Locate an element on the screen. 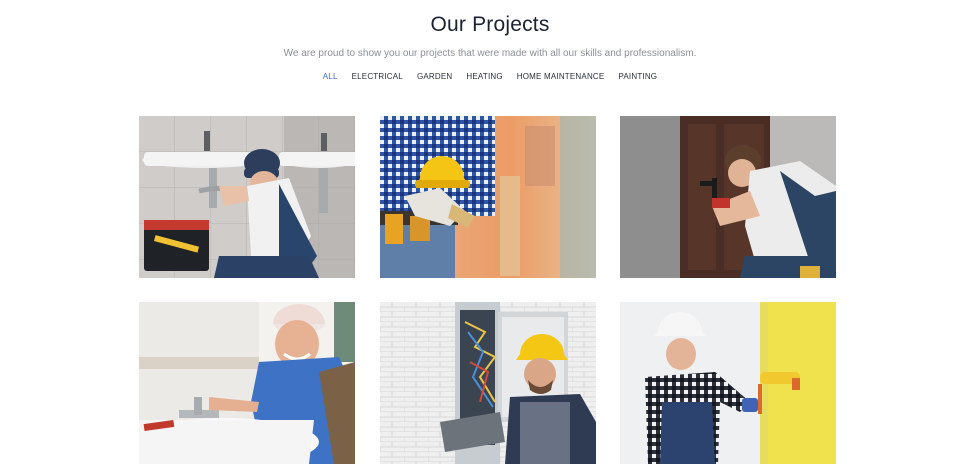 The width and height of the screenshot is (980, 471). plumber-under-sinks-photo is located at coordinates (247, 197).